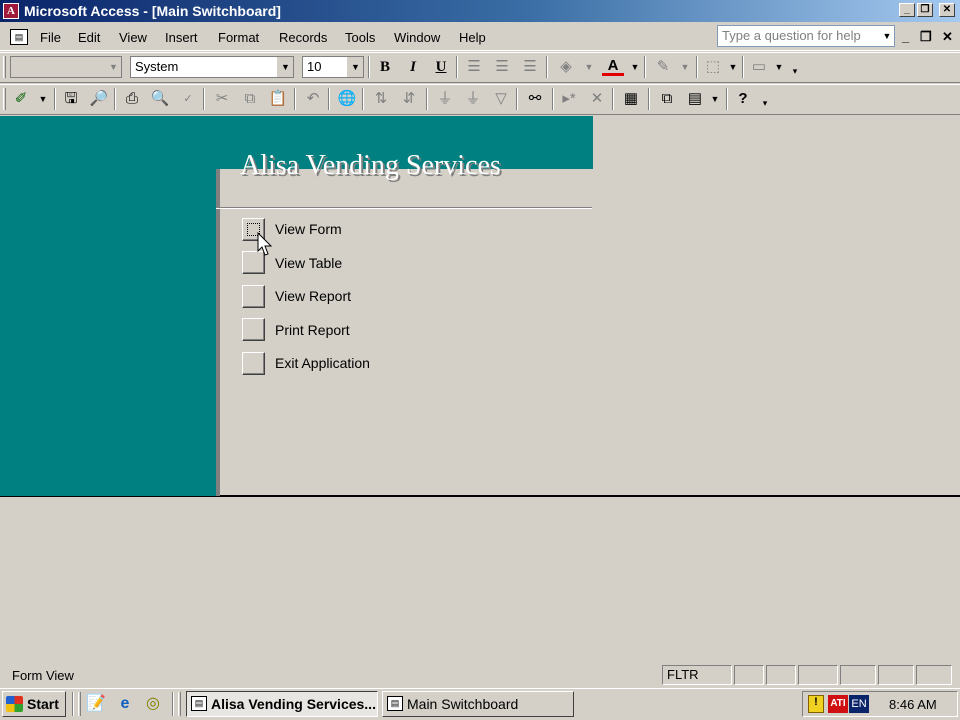 The image size is (960, 720). Describe the element at coordinates (96, 704) in the screenshot. I see `show-desktop-icon: 📝` at that location.